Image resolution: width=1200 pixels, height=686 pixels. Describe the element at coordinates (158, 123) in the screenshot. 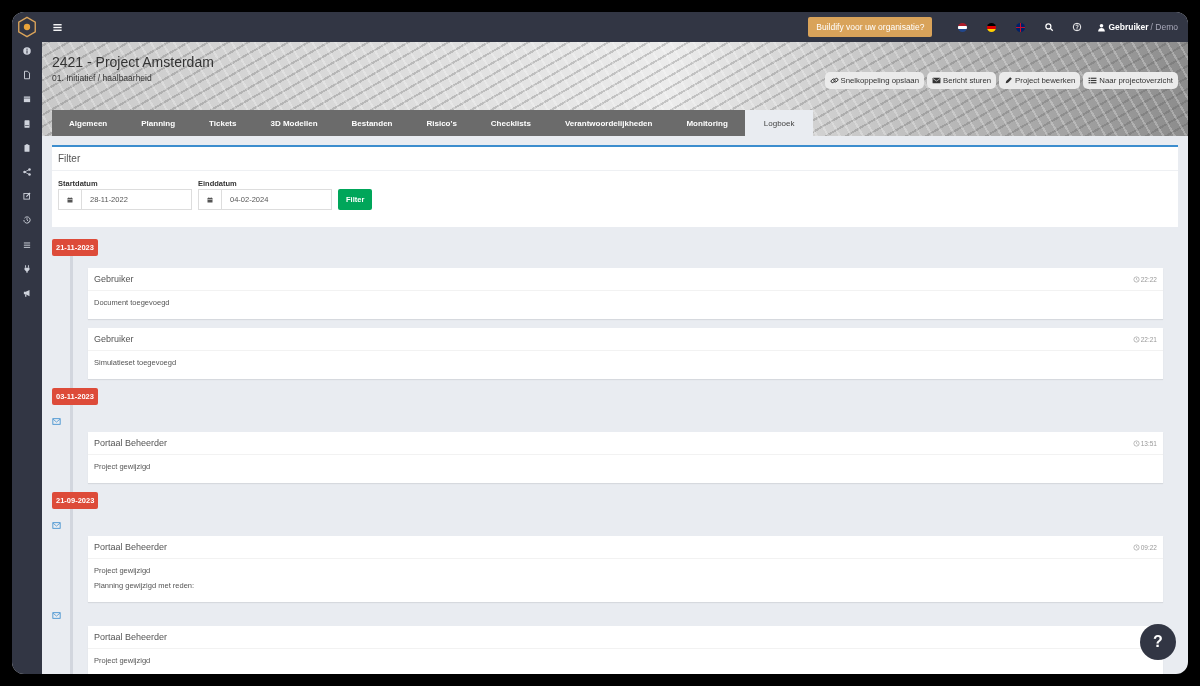

I see `tab: Planning` at that location.